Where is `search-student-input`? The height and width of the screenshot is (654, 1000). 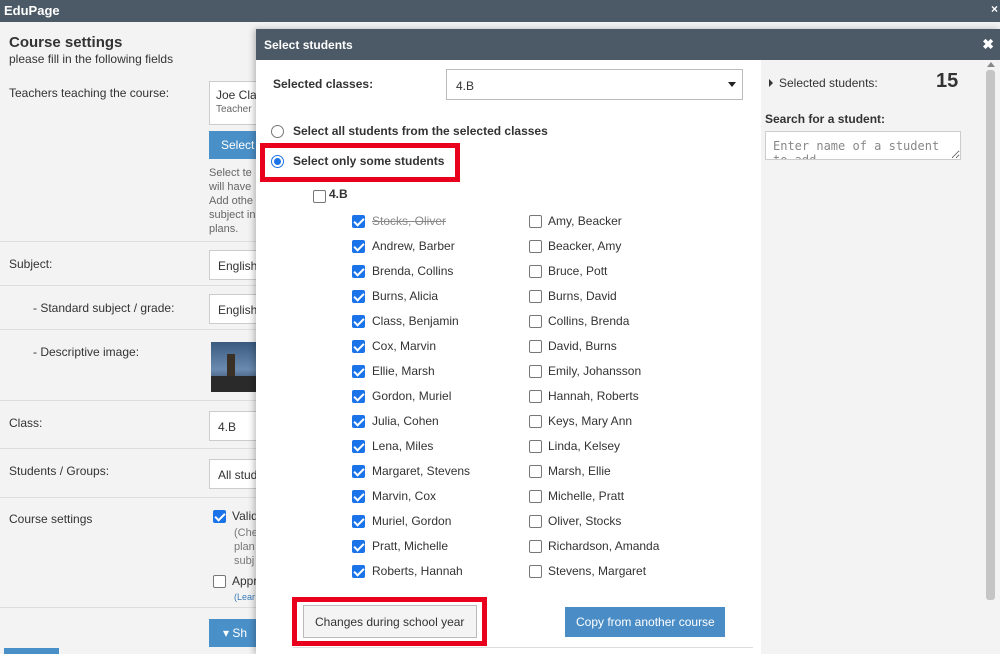 search-student-input is located at coordinates (863, 145).